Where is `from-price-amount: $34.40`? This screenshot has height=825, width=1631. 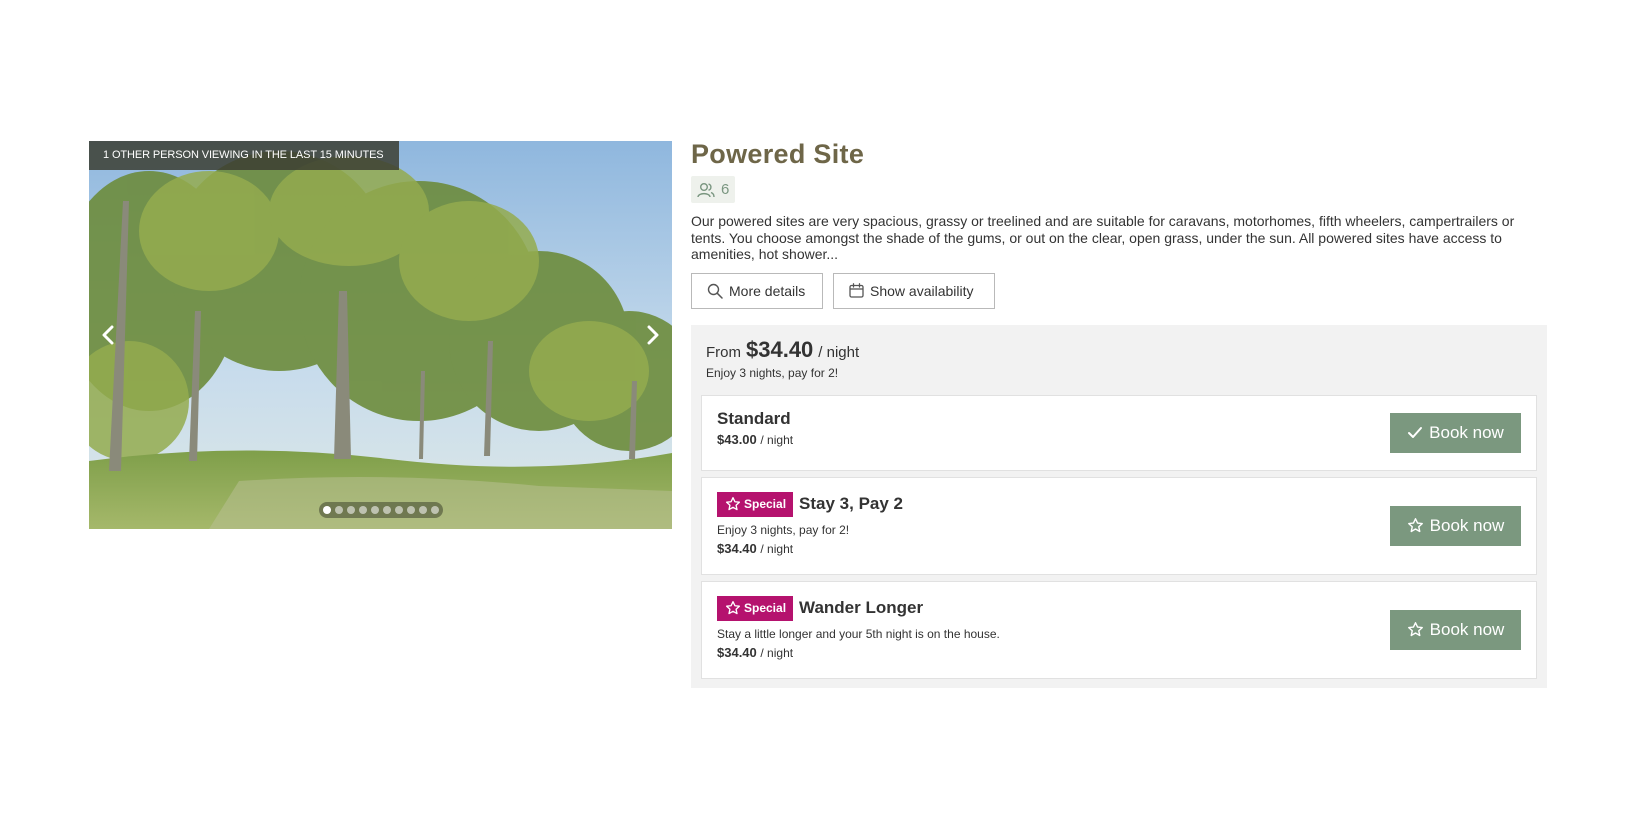 from-price-amount: $34.40 is located at coordinates (780, 349).